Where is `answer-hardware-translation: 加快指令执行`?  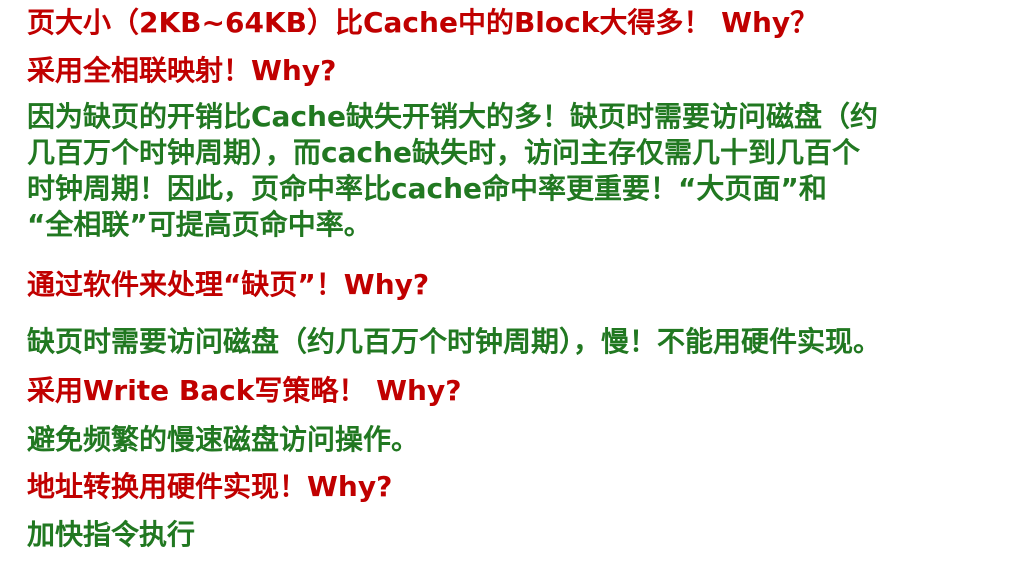
answer-hardware-translation: 加快指令执行 is located at coordinates (111, 534).